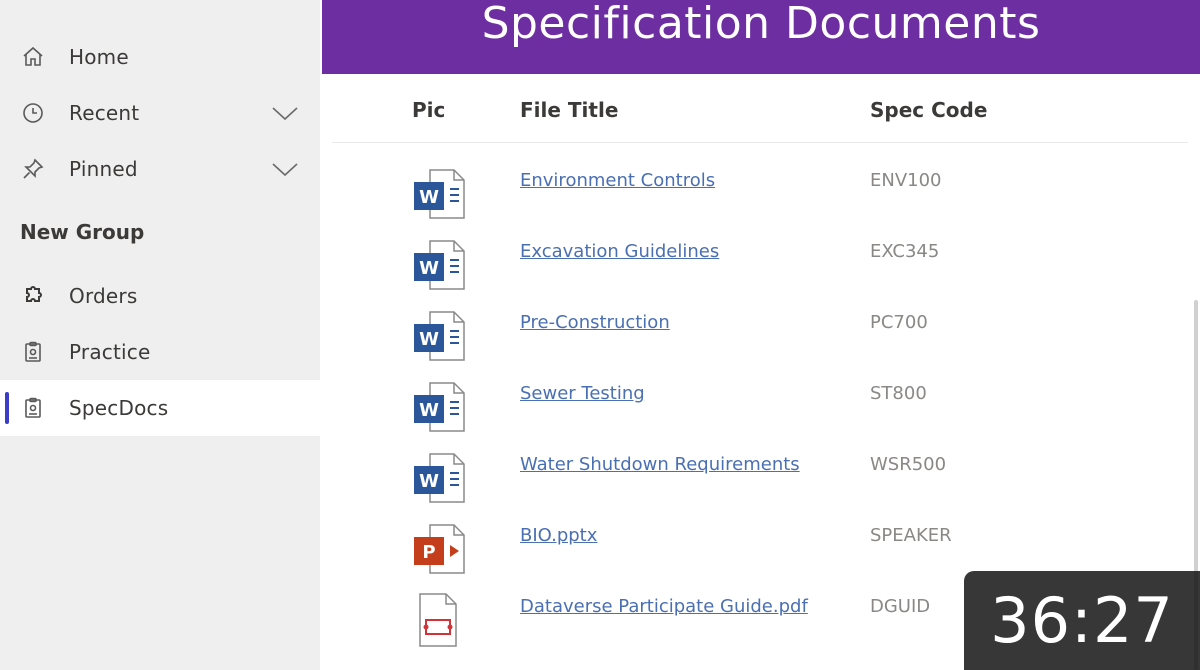 This screenshot has height=670, width=1200. I want to click on nav-item-label: Home, so click(99, 57).